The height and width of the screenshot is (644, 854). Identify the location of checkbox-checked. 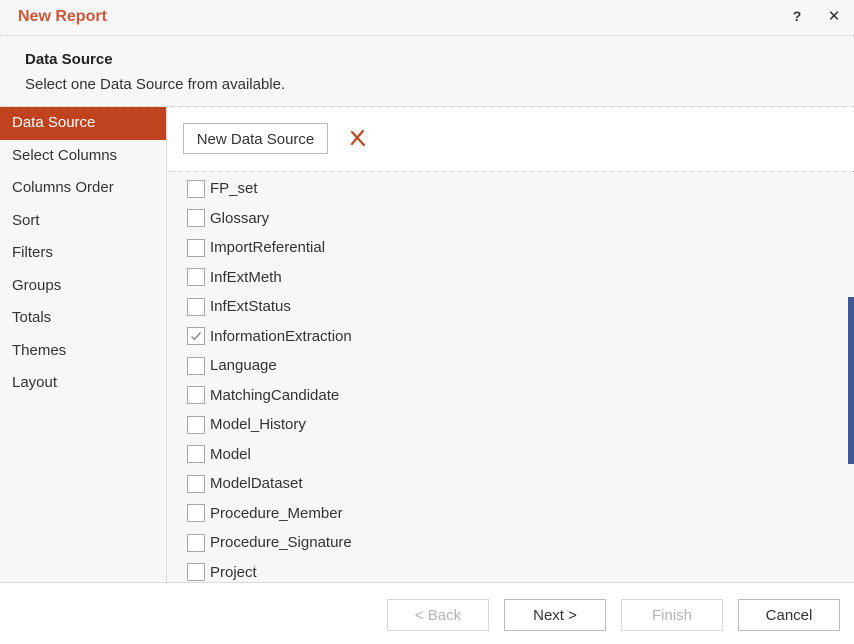
(196, 336).